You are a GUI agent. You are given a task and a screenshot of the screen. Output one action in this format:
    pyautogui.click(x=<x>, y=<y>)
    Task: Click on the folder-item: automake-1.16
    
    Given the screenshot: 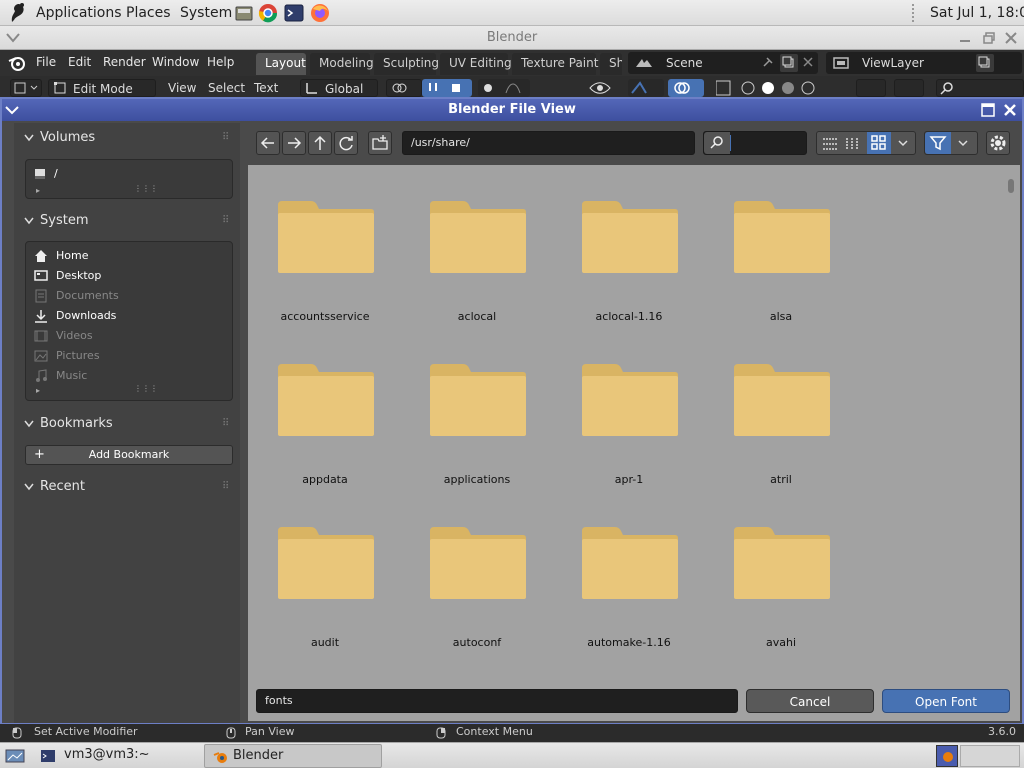 What is the action you would take?
    pyautogui.click(x=629, y=571)
    